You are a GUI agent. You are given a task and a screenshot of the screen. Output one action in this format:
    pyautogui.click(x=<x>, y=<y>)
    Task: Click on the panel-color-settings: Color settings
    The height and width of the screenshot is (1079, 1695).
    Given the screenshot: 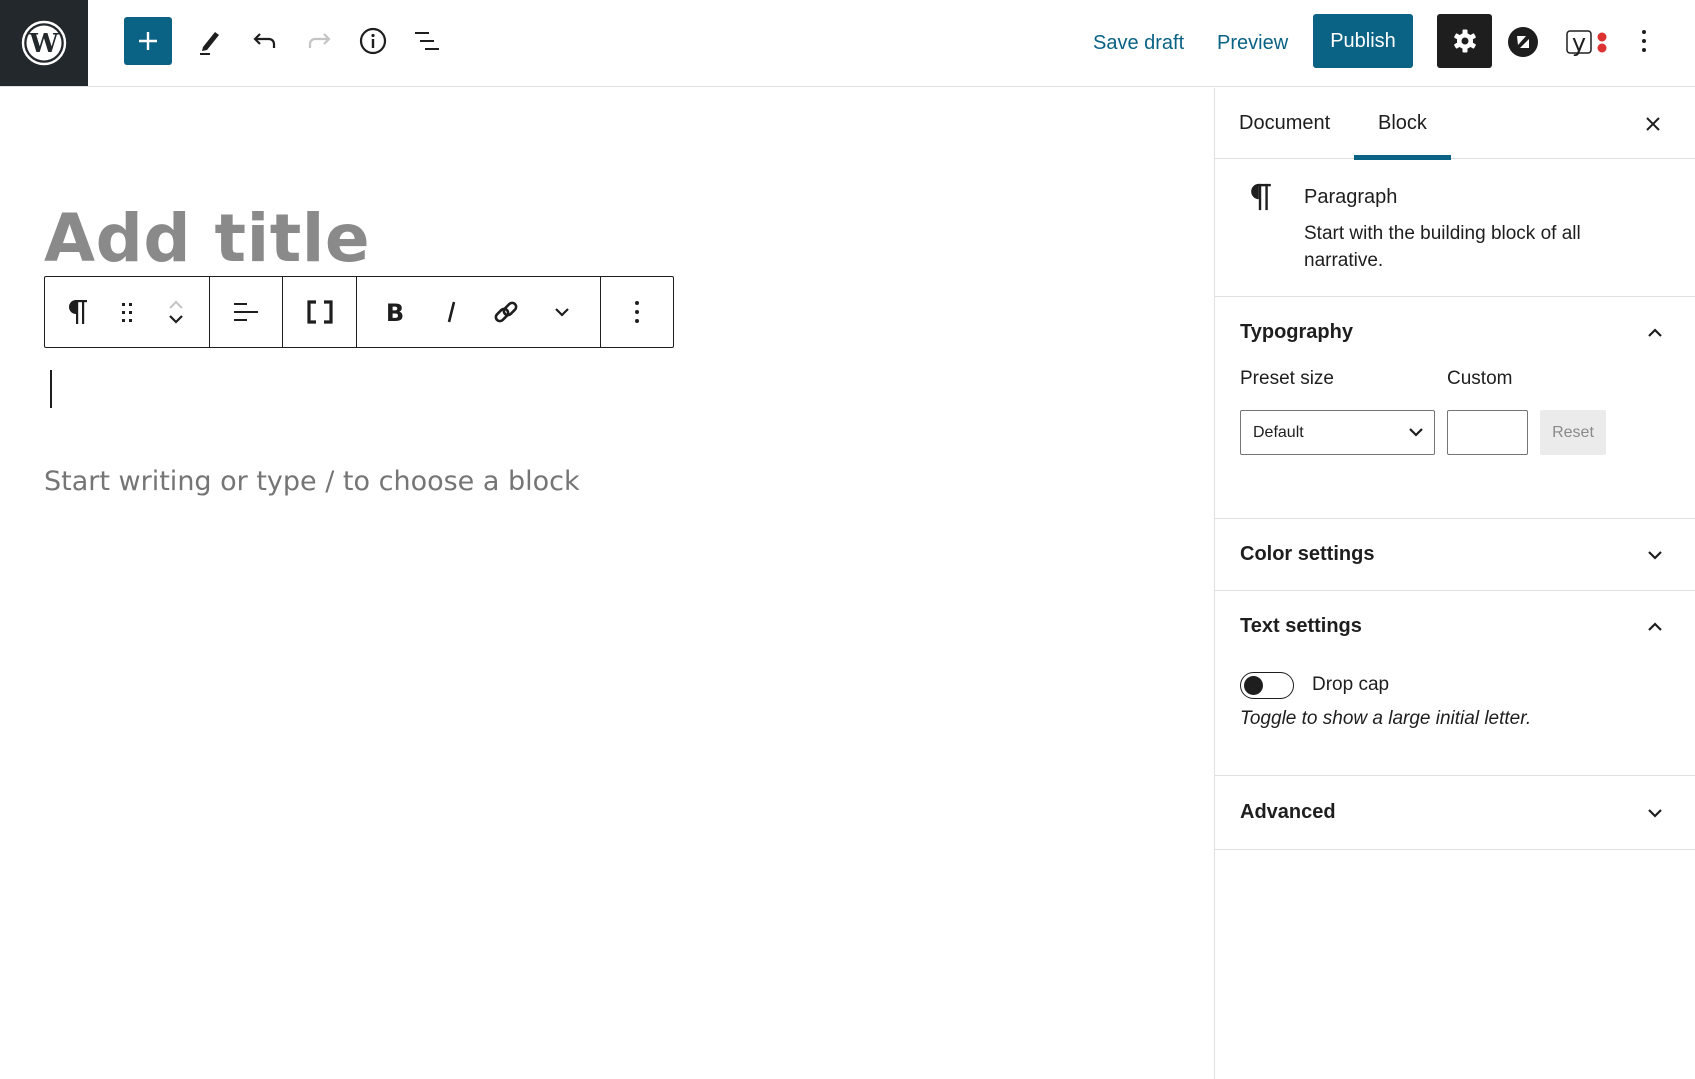 What is the action you would take?
    pyautogui.click(x=1455, y=555)
    